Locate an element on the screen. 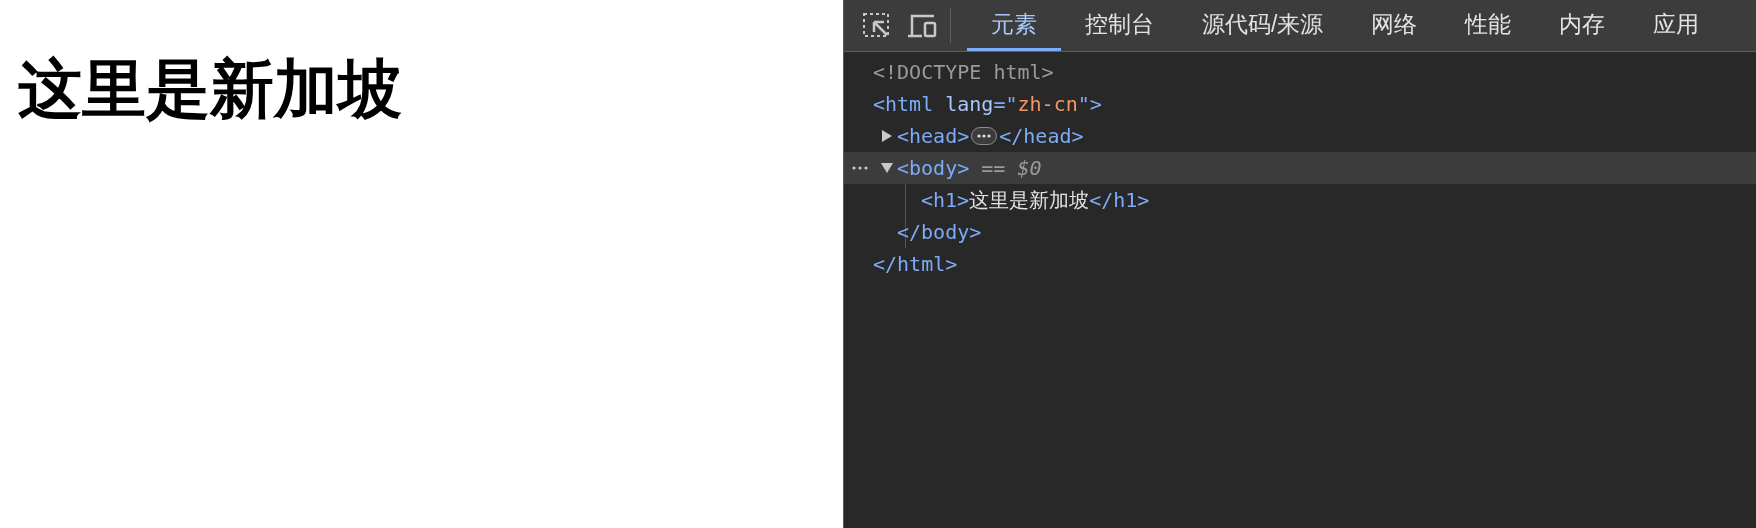  panel-tab: 源代码/来源 is located at coordinates (1263, 25).